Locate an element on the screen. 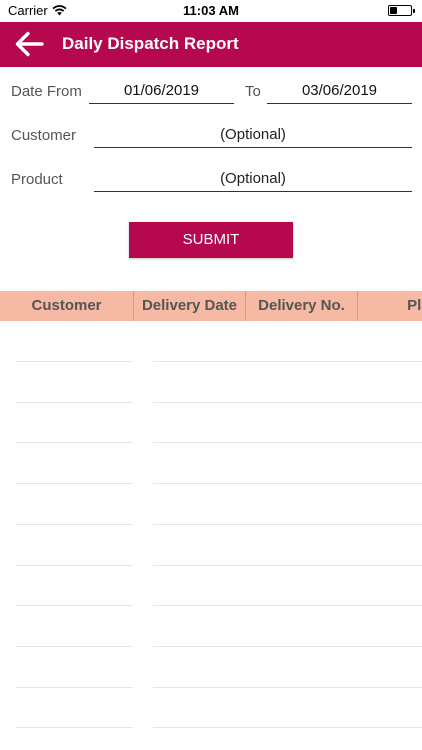 Image resolution: width=422 pixels, height=750 pixels. column-header-customer: Customer is located at coordinates (66, 306).